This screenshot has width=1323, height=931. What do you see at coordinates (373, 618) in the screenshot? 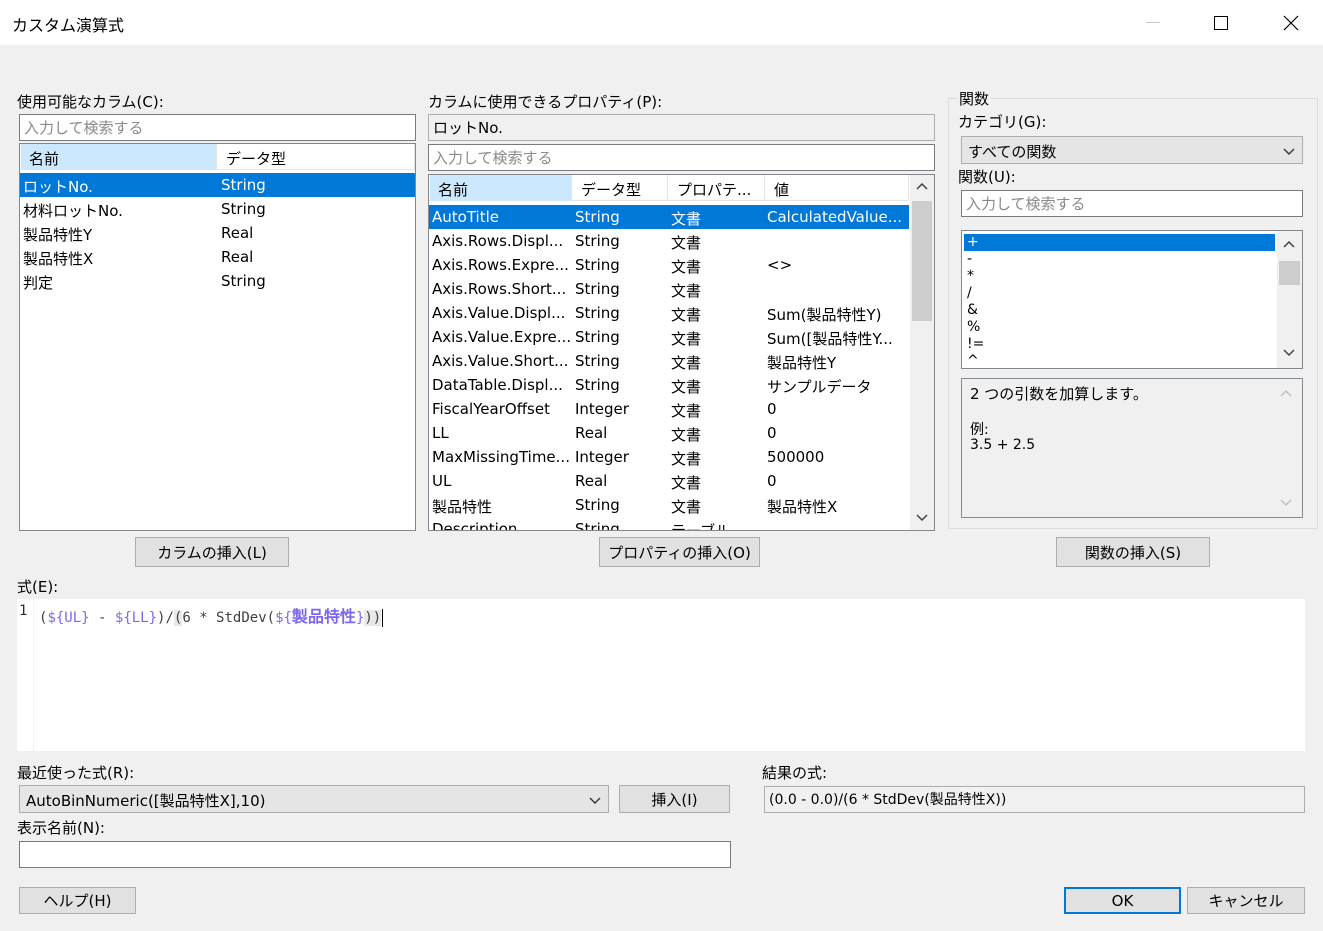
I see `expression-token: ))` at bounding box center [373, 618].